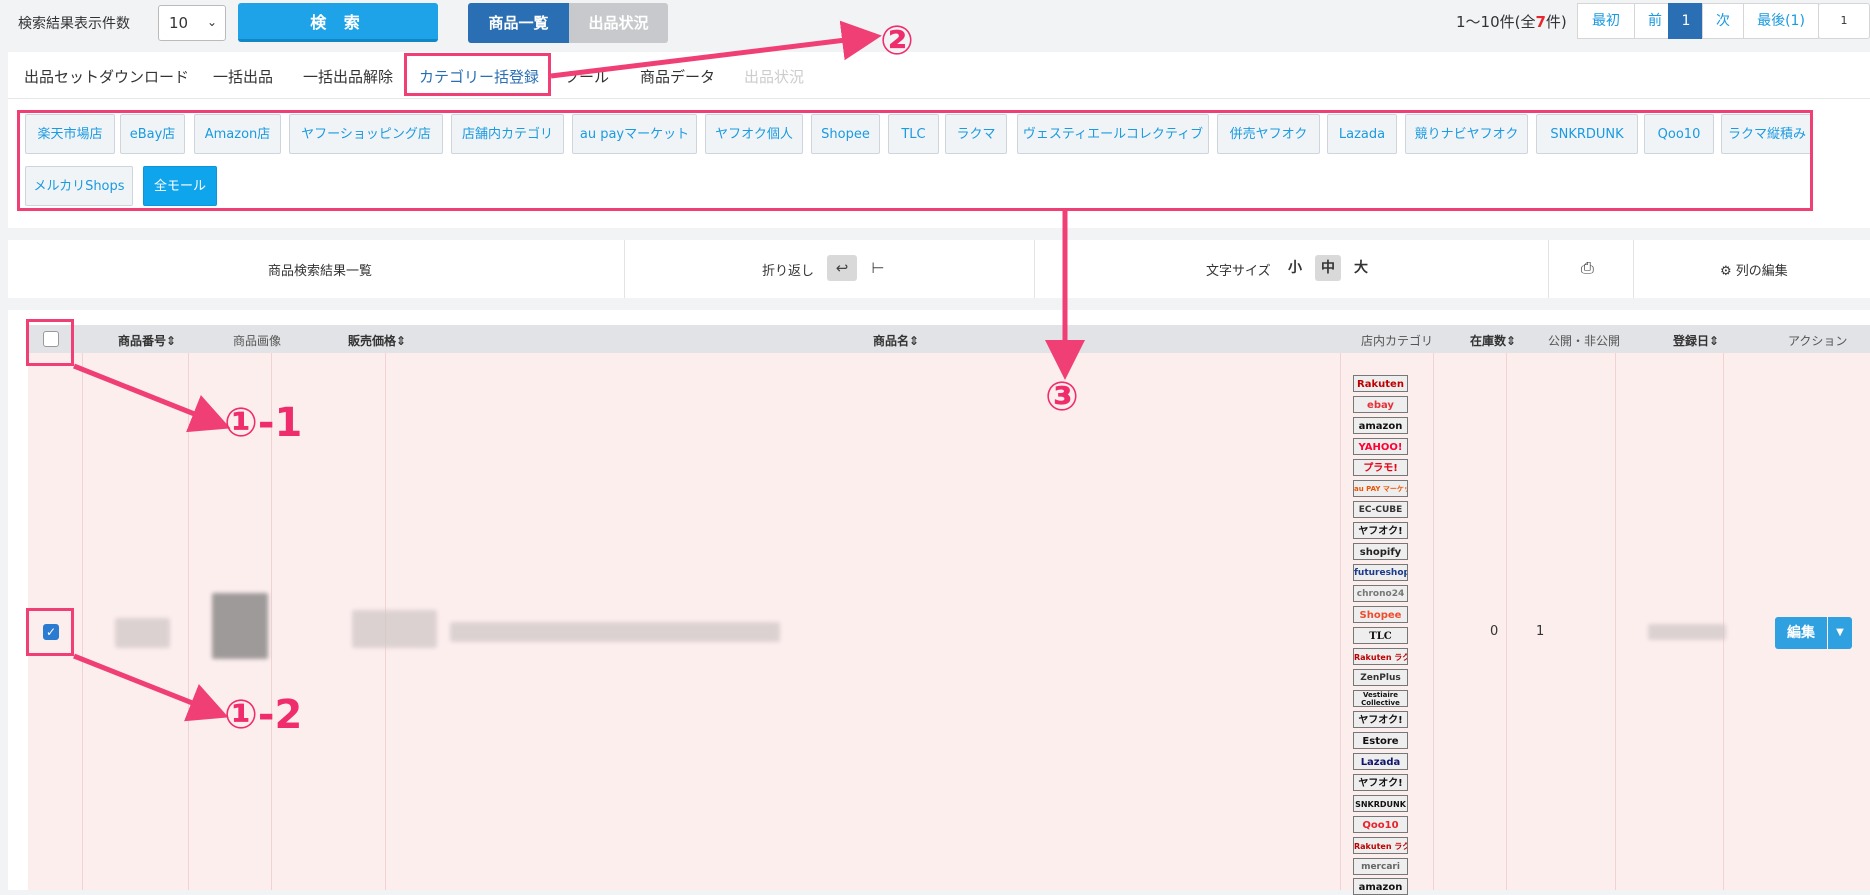 The width and height of the screenshot is (1870, 895). I want to click on annotation-label-1-1: ①-1, so click(263, 423).